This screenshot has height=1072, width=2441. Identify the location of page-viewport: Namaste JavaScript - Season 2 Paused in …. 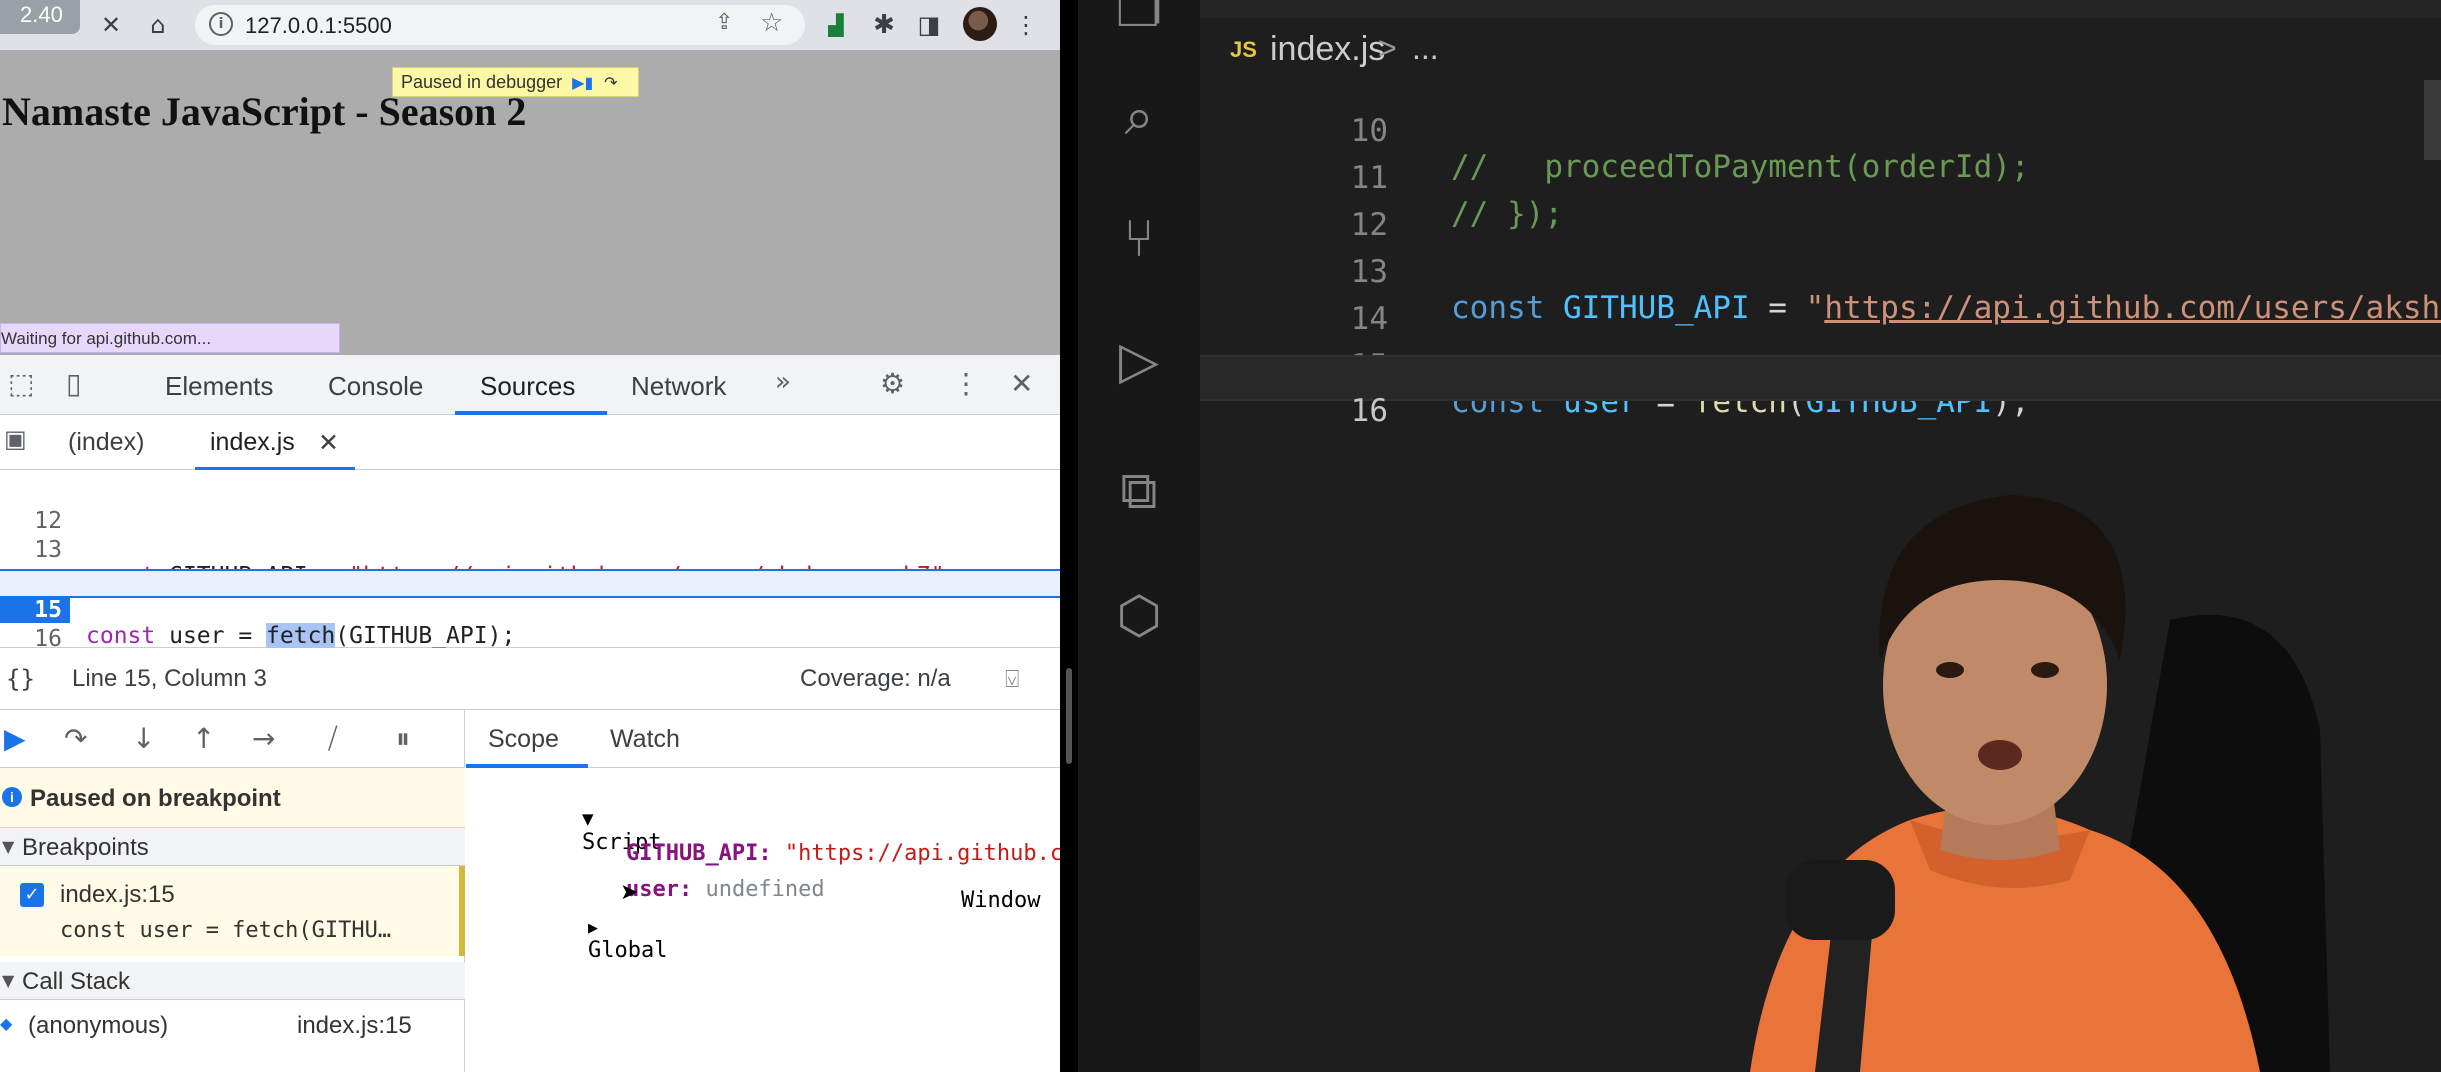
(530, 202).